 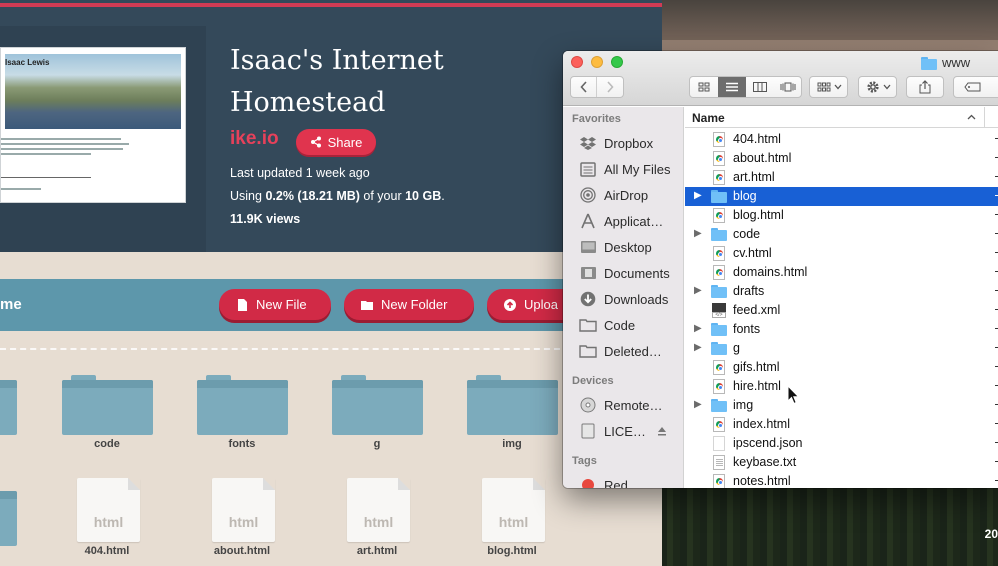 What do you see at coordinates (11, 304) in the screenshot?
I see `toolbar-title: me` at bounding box center [11, 304].